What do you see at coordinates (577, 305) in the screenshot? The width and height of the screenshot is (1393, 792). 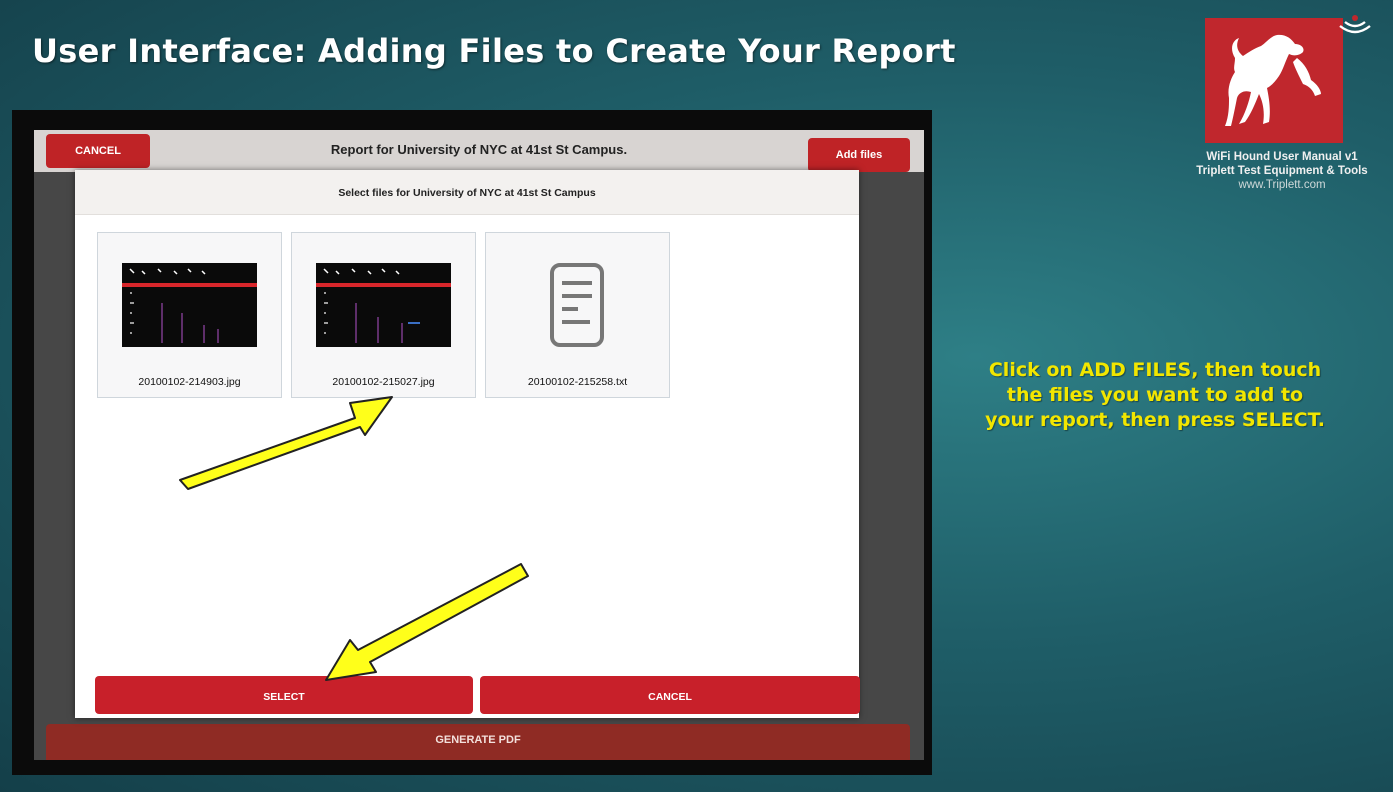 I see `text-file-icon` at bounding box center [577, 305].